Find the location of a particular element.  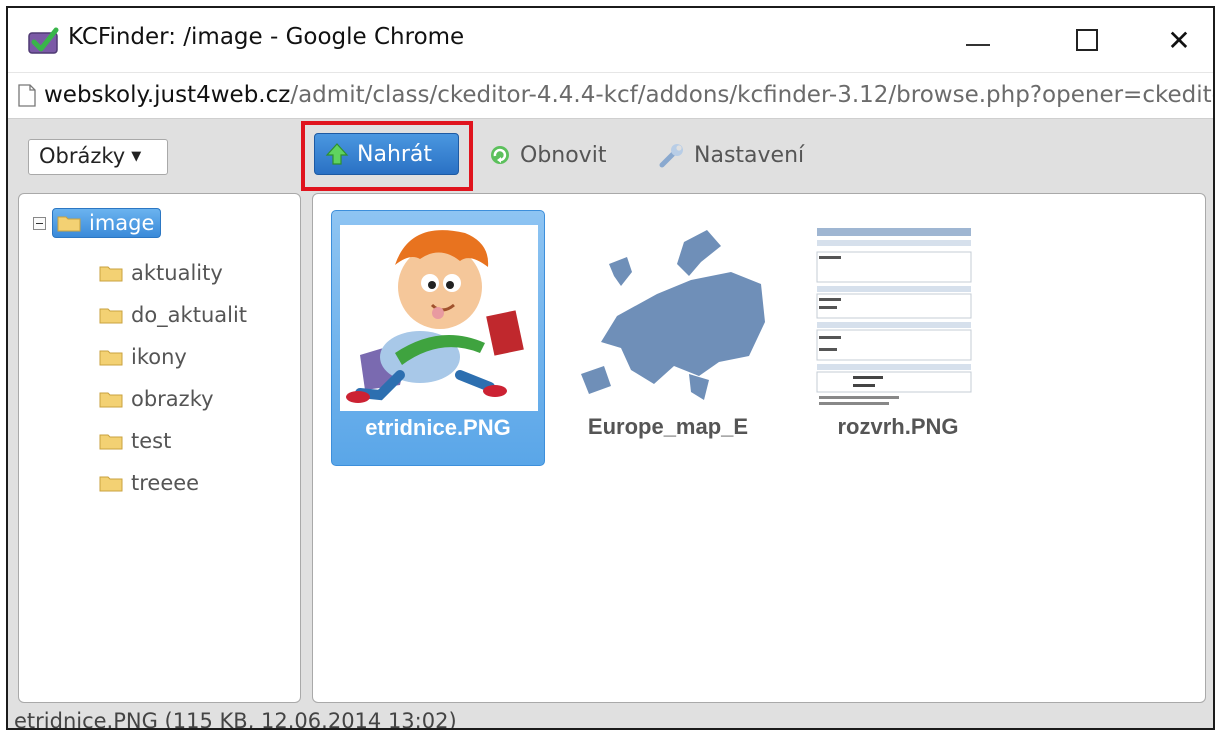

maximize-icon is located at coordinates (1087, 40).